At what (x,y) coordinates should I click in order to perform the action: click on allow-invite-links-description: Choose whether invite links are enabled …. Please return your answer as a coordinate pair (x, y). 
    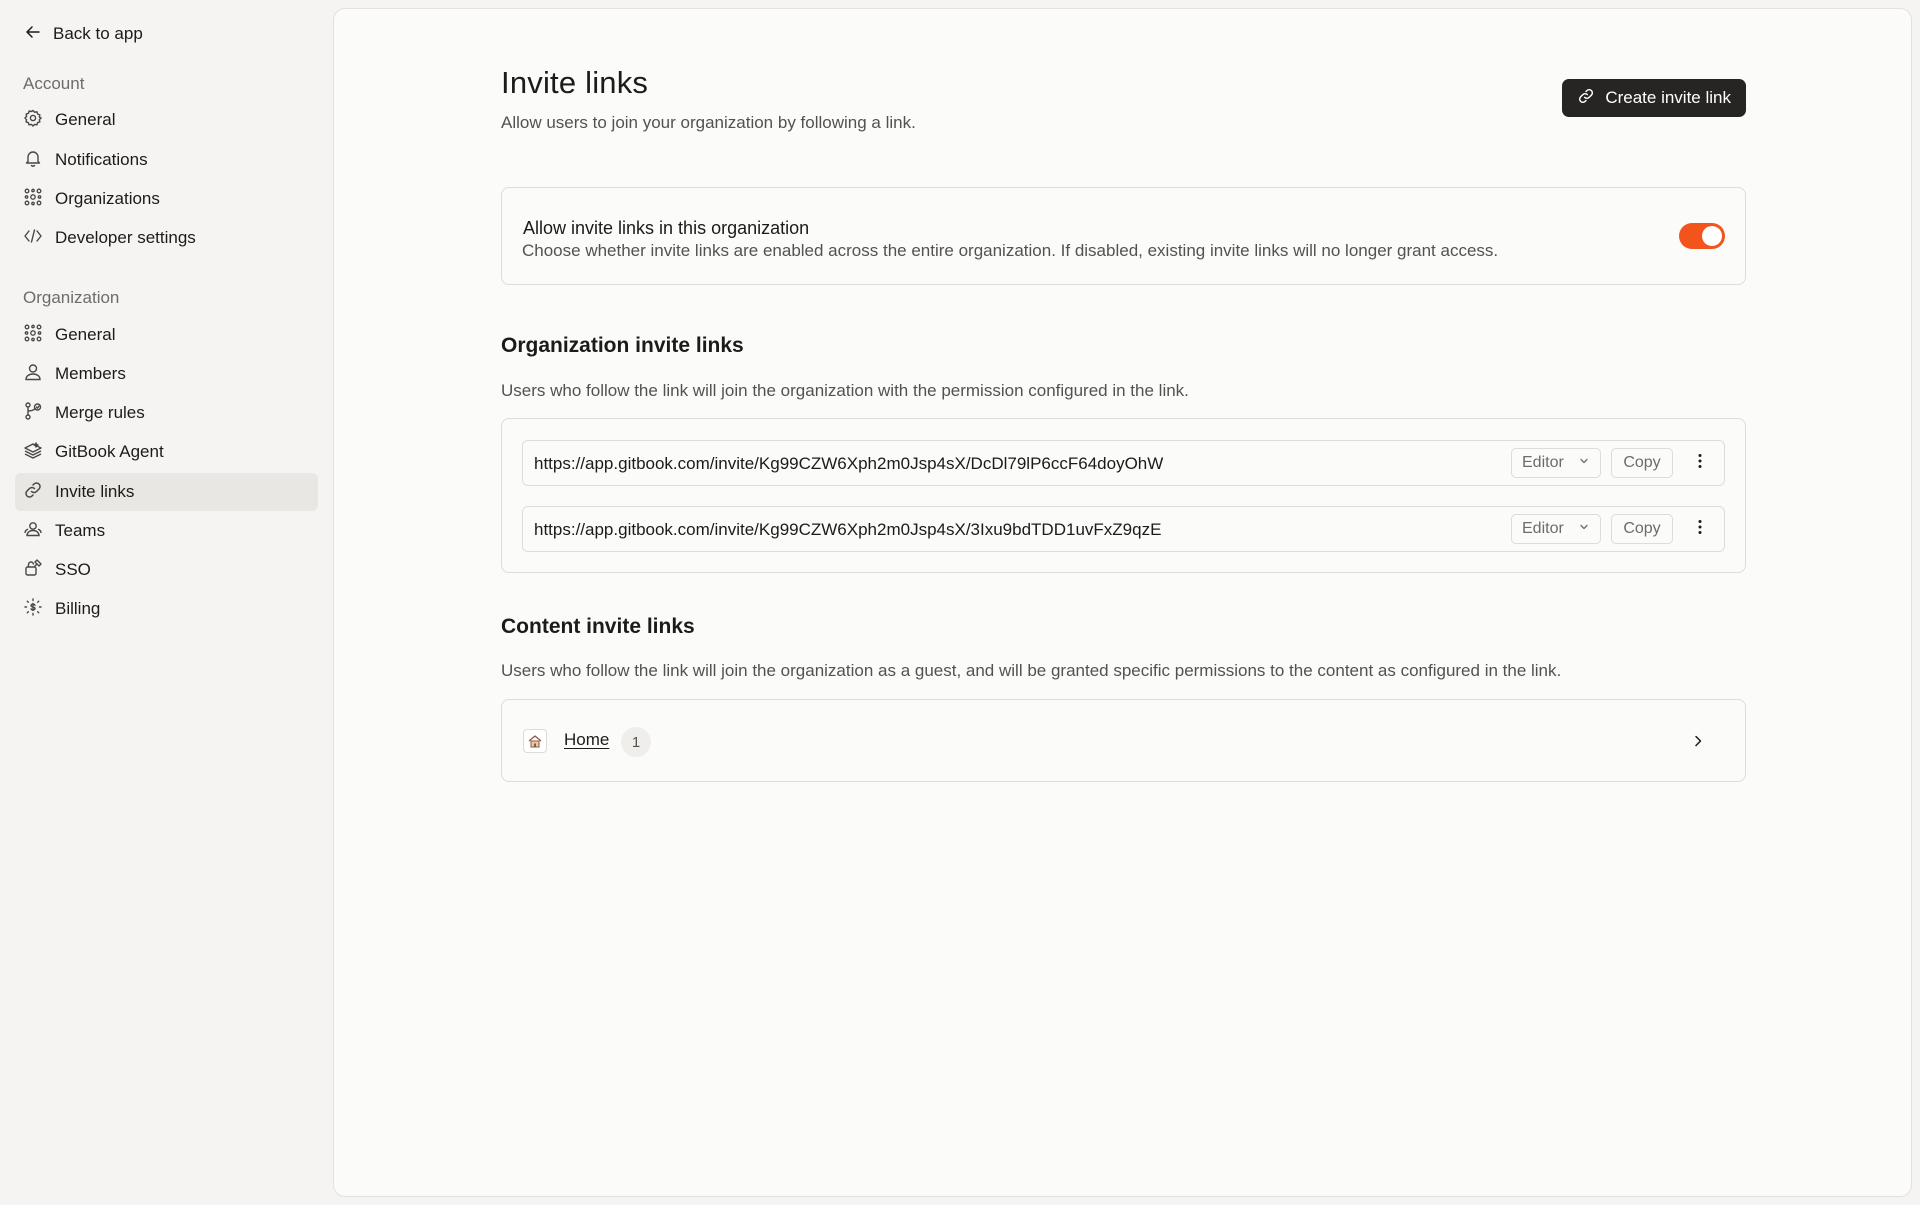
    Looking at the image, I should click on (1010, 250).